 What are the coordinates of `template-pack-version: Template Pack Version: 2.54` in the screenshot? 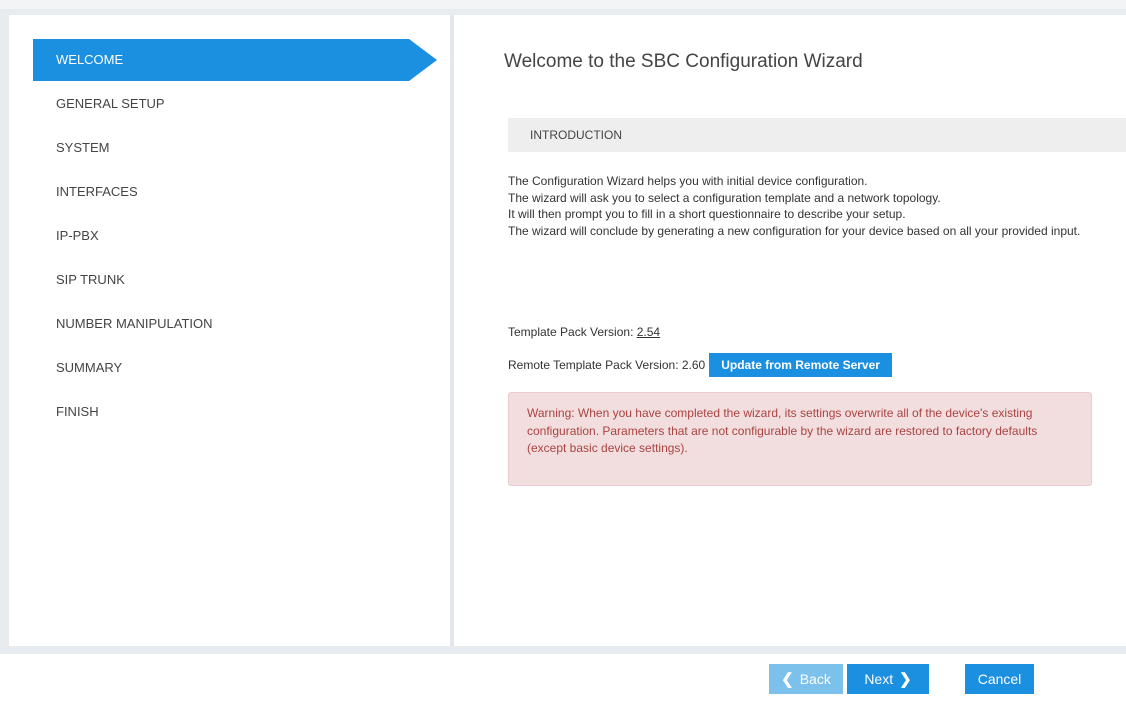 It's located at (584, 332).